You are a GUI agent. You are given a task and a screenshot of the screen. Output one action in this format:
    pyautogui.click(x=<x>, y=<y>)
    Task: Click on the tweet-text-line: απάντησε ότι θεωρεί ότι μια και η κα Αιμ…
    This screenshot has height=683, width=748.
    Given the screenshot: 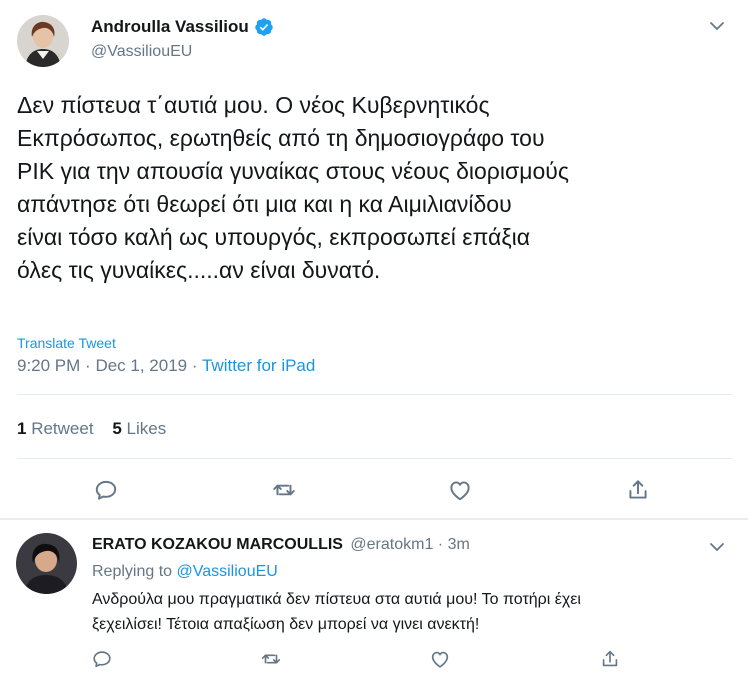 What is the action you would take?
    pyautogui.click(x=264, y=204)
    